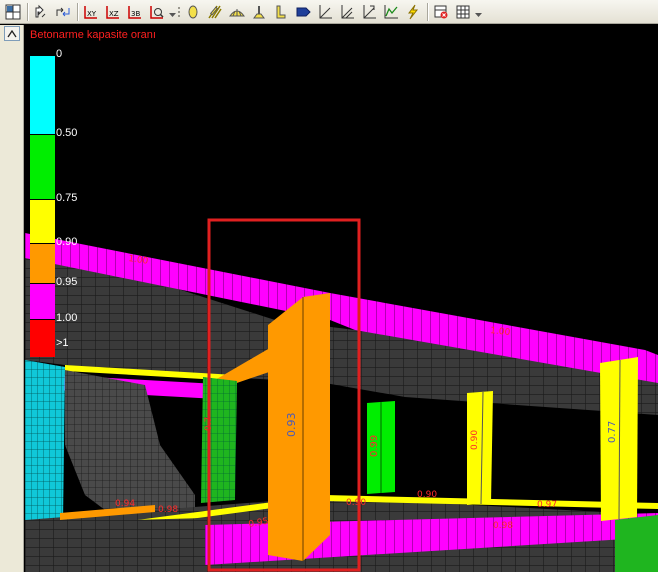 The height and width of the screenshot is (572, 658). Describe the element at coordinates (62, 12) in the screenshot. I see `rotate-view-icon` at that location.